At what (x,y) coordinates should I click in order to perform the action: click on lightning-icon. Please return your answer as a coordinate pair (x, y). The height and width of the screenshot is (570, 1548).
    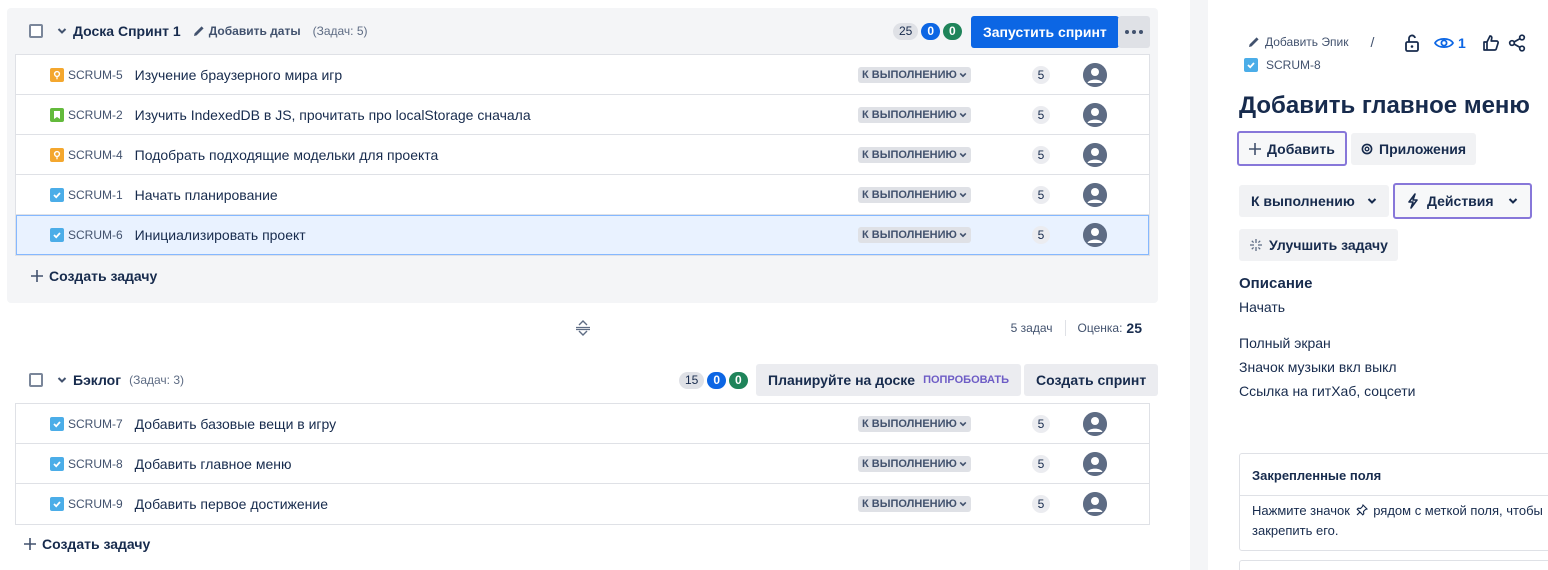
    Looking at the image, I should click on (1413, 201).